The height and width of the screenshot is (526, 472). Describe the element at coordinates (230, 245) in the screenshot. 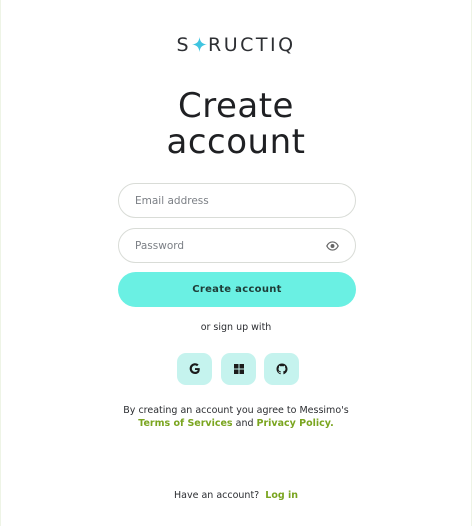

I see `password-input` at that location.